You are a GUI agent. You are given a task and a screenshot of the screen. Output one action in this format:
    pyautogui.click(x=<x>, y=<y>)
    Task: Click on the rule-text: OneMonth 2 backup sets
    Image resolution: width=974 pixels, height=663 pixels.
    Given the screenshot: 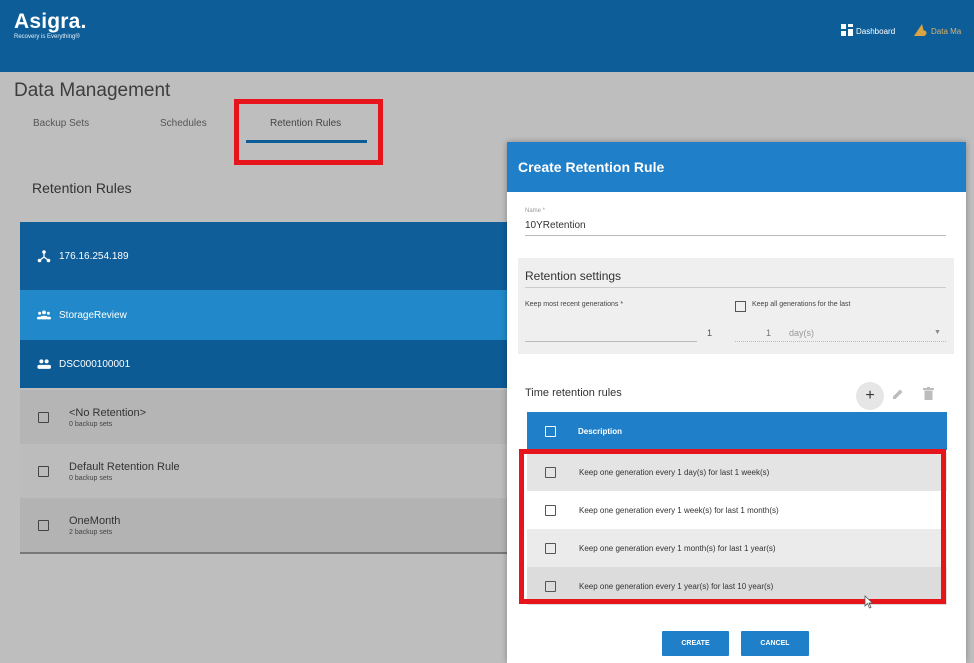 What is the action you would take?
    pyautogui.click(x=94, y=525)
    